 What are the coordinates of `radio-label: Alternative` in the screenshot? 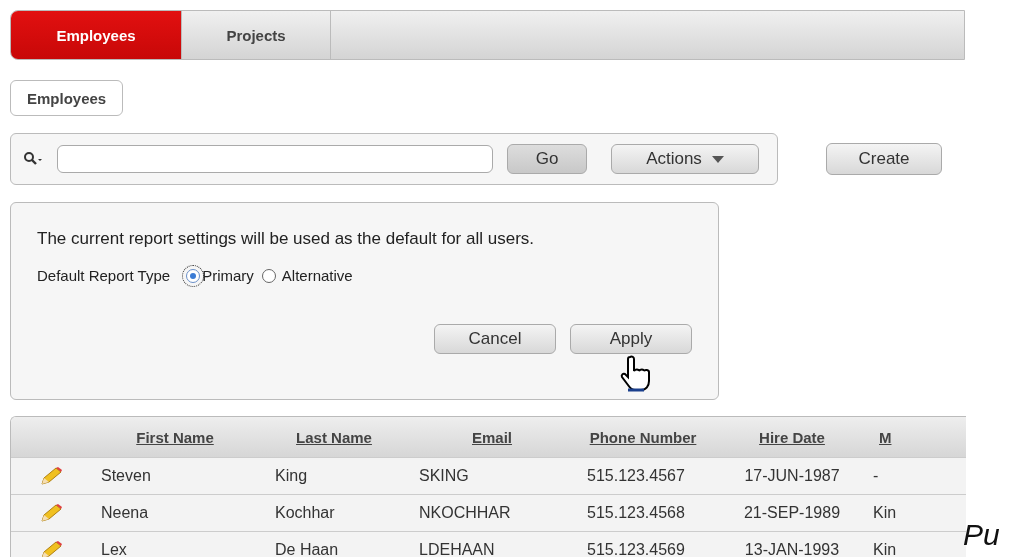 It's located at (317, 275).